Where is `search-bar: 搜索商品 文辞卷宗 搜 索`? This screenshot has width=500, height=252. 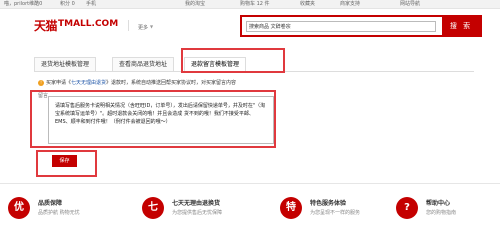
search-bar: 搜索商品 文辞卷宗 搜 索 is located at coordinates (361, 26).